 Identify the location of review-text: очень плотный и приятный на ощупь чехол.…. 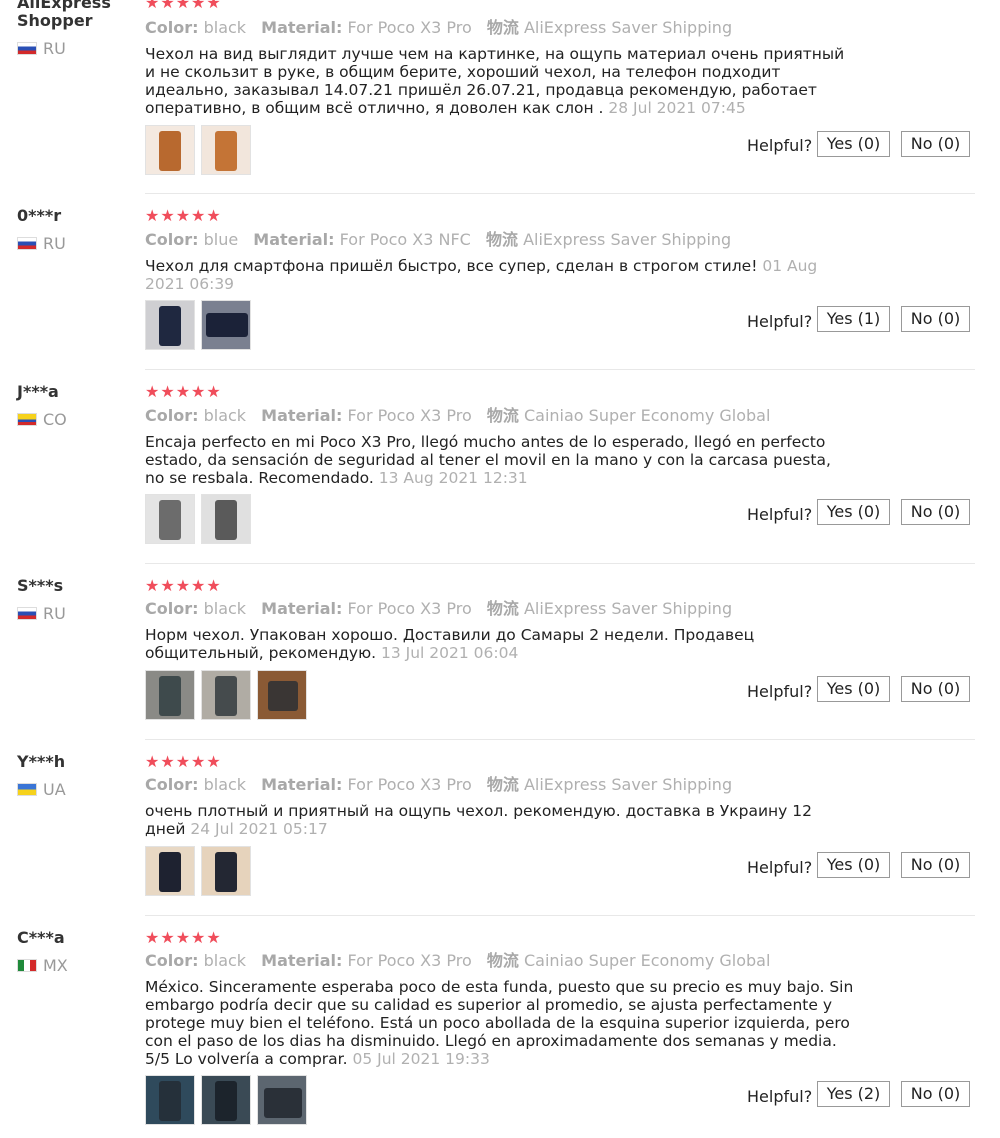
(478, 820).